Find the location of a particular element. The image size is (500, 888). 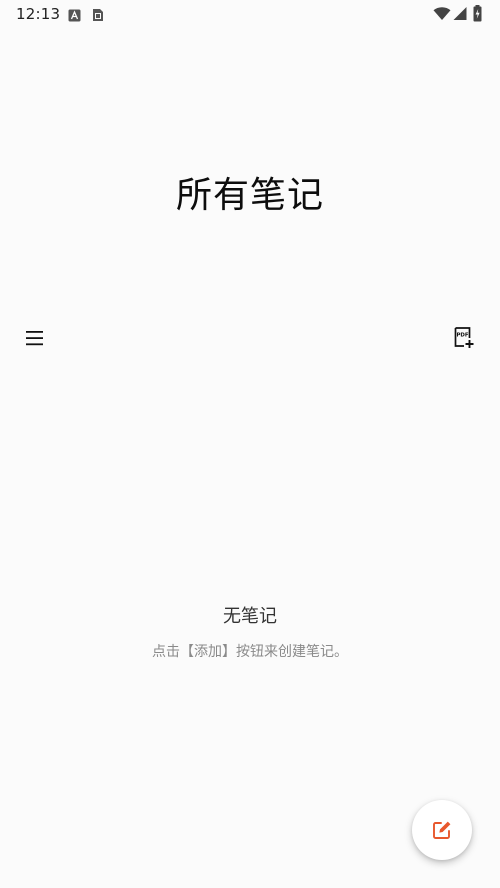

battery-charging-icon is located at coordinates (477, 15).